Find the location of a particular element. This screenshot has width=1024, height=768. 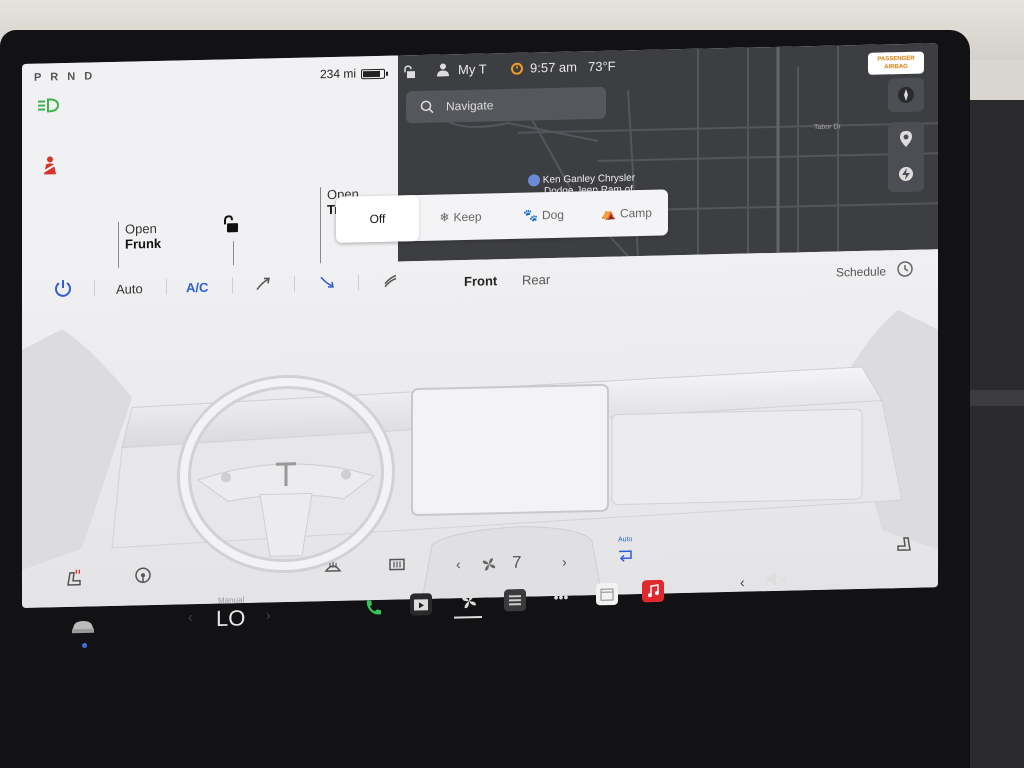

unlocked-icon is located at coordinates (231, 226).